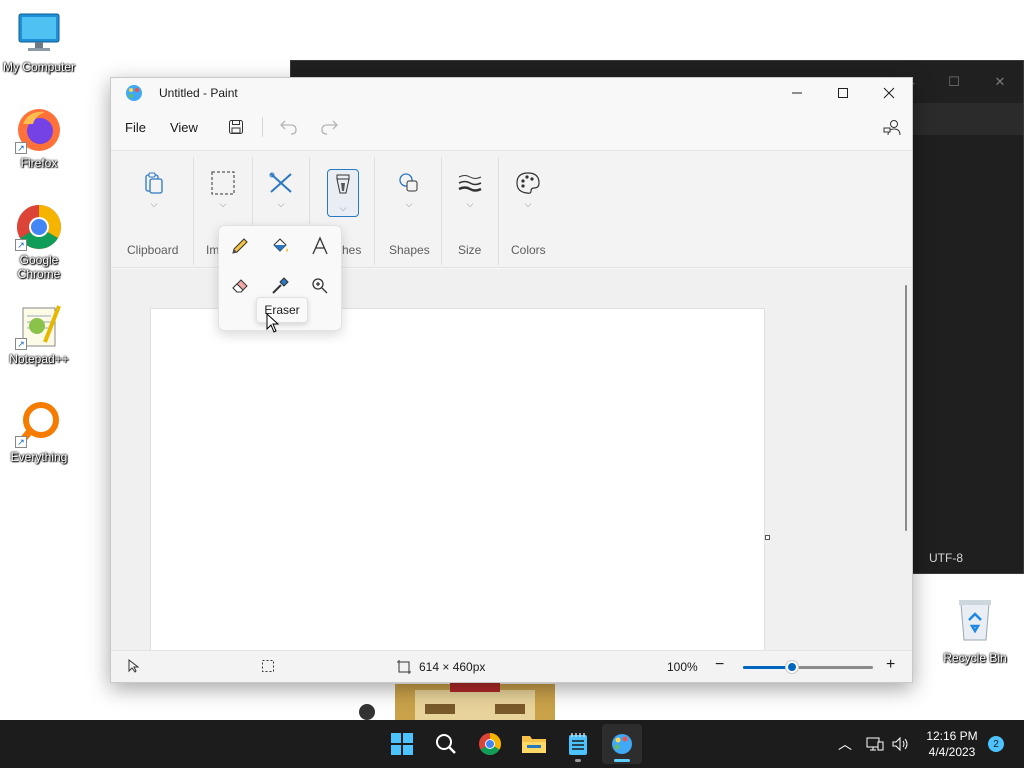 This screenshot has width=1024, height=768. Describe the element at coordinates (281, 196) in the screenshot. I see `tools-button: ⌵` at that location.